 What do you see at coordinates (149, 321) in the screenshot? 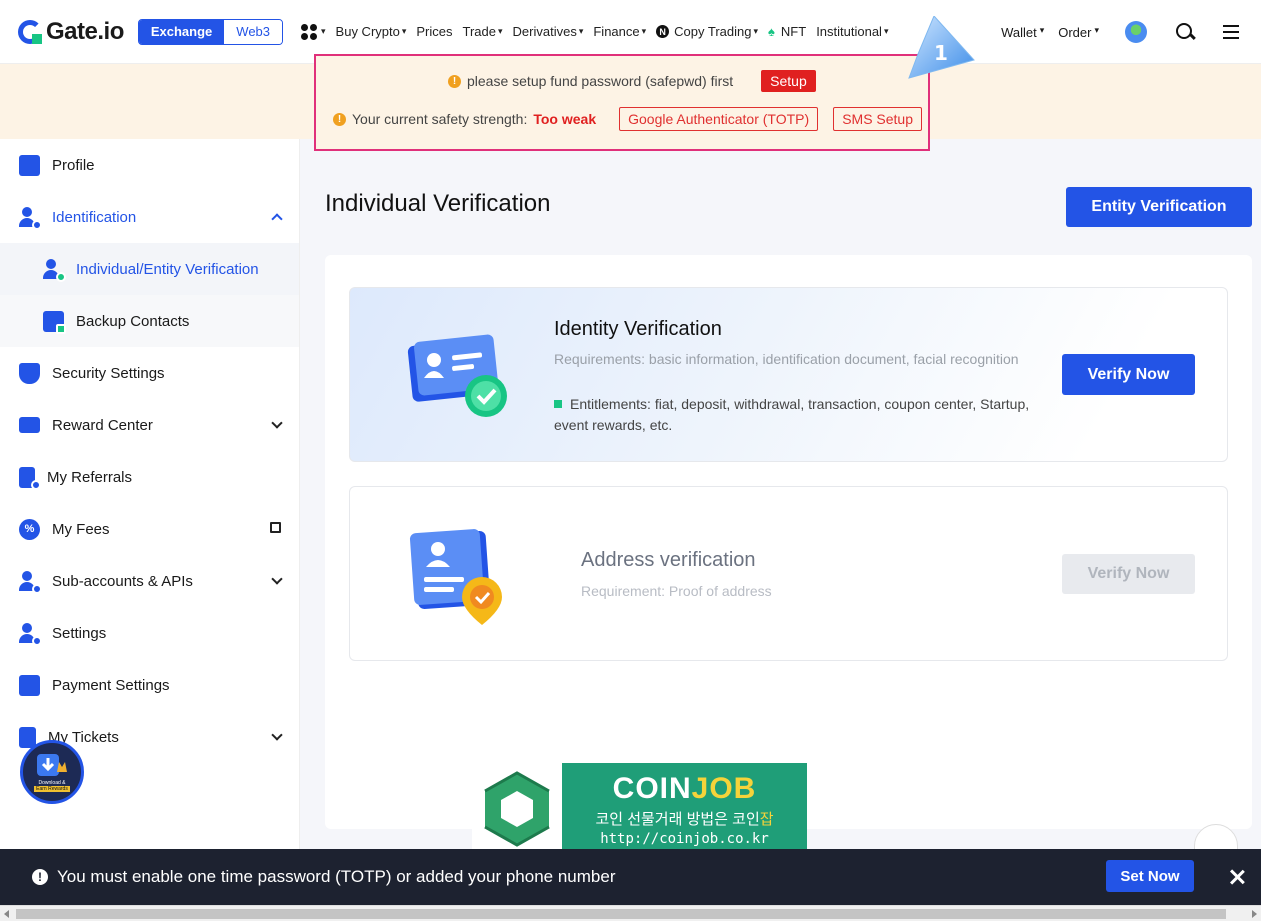
I see `sidebar-item-backup-contacts: Backup Contacts` at bounding box center [149, 321].